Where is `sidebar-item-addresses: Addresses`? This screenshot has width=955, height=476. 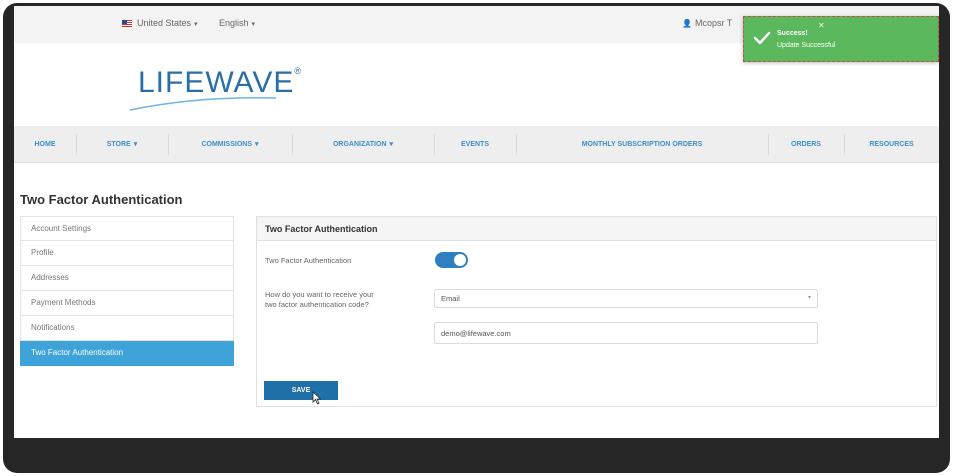
sidebar-item-addresses: Addresses is located at coordinates (127, 278).